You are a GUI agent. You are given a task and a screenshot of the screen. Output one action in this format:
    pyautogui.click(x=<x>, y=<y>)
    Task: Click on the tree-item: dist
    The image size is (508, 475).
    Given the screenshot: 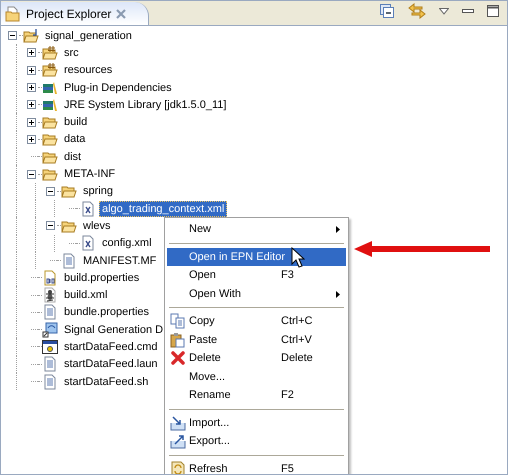 What is the action you would take?
    pyautogui.click(x=72, y=156)
    